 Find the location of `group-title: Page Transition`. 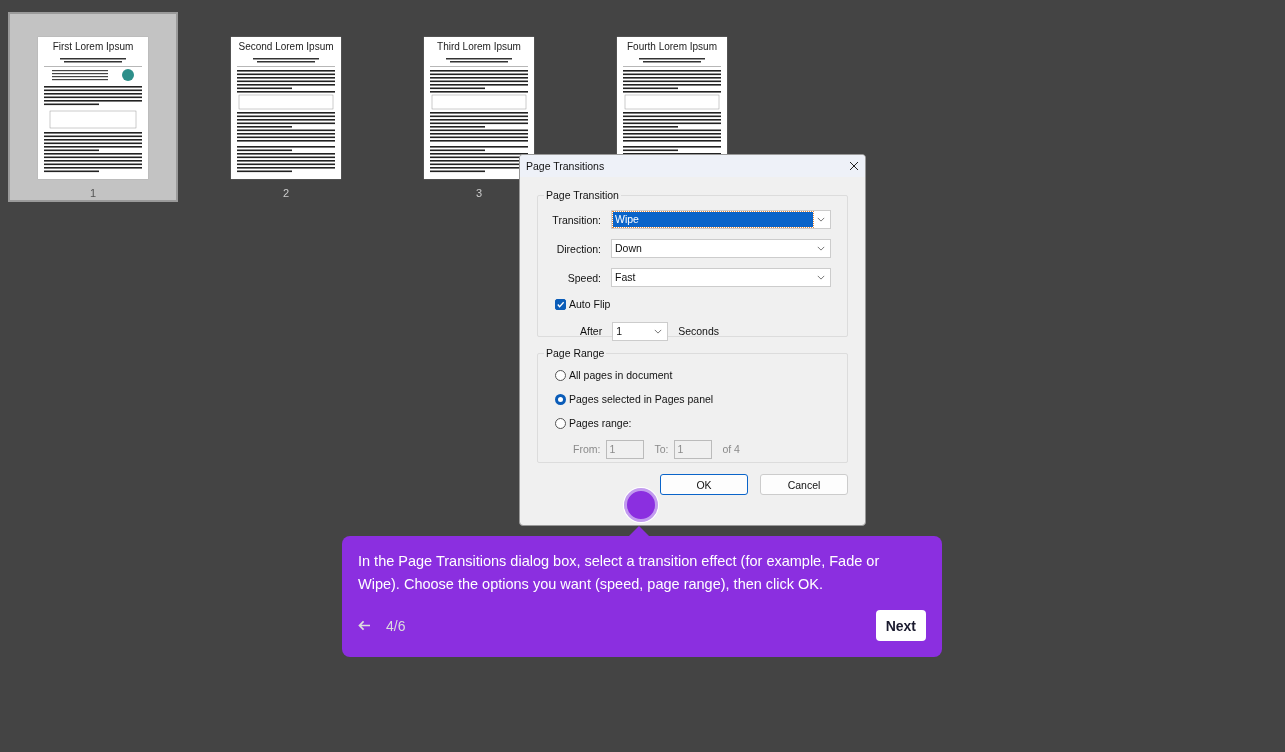

group-title: Page Transition is located at coordinates (582, 195).